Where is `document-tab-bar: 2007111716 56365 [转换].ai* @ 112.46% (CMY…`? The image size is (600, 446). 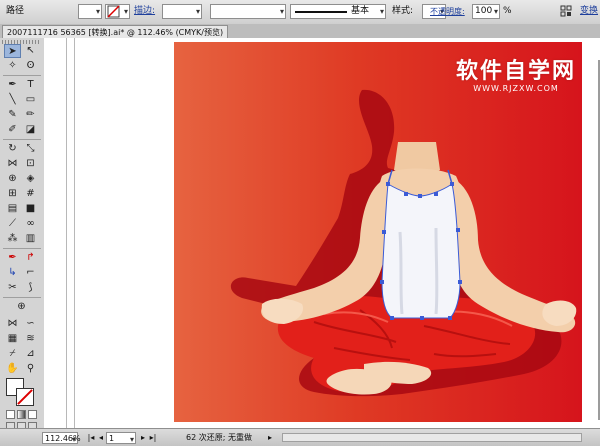
document-tab-bar: 2007111716 56365 [转换].ai* @ 112.46% (CMY… is located at coordinates (300, 31).